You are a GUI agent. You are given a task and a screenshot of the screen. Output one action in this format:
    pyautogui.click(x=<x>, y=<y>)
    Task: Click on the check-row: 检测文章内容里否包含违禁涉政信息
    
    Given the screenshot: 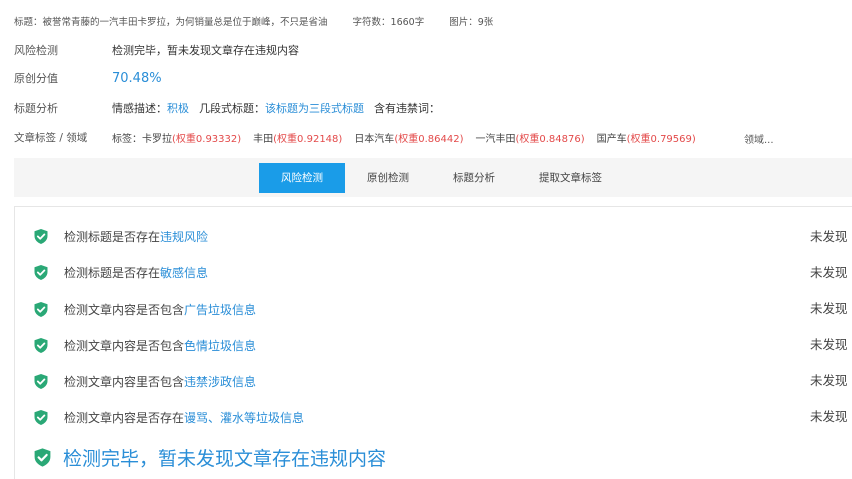 What is the action you would take?
    pyautogui.click(x=145, y=381)
    